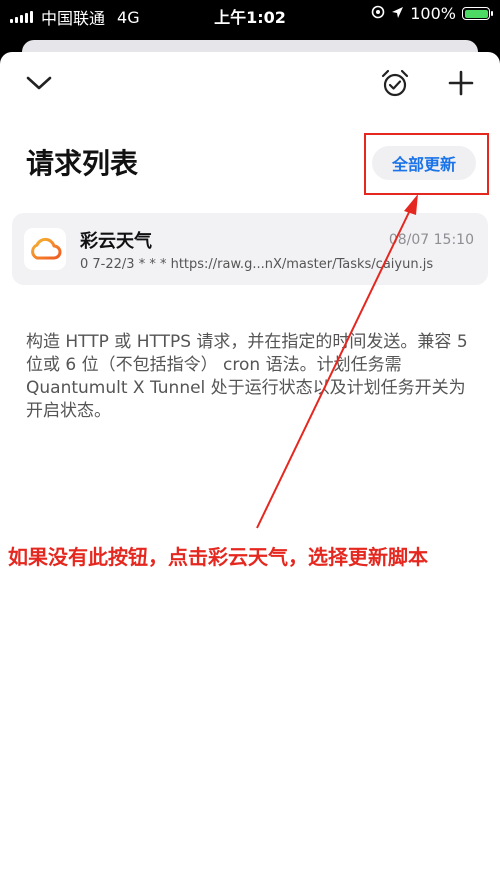 The image size is (500, 889). What do you see at coordinates (378, 13) in the screenshot?
I see `rotation-lock-icon` at bounding box center [378, 13].